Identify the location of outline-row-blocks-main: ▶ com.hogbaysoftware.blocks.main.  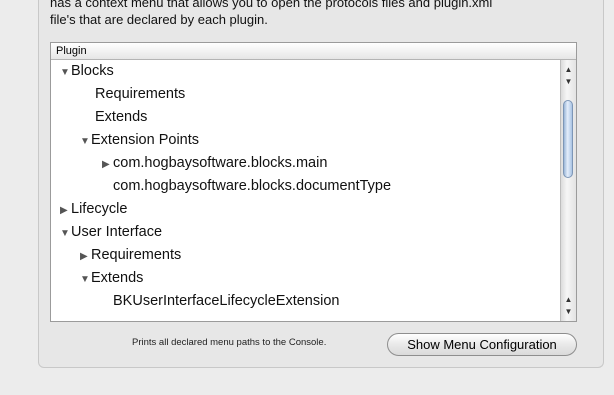
(305, 163).